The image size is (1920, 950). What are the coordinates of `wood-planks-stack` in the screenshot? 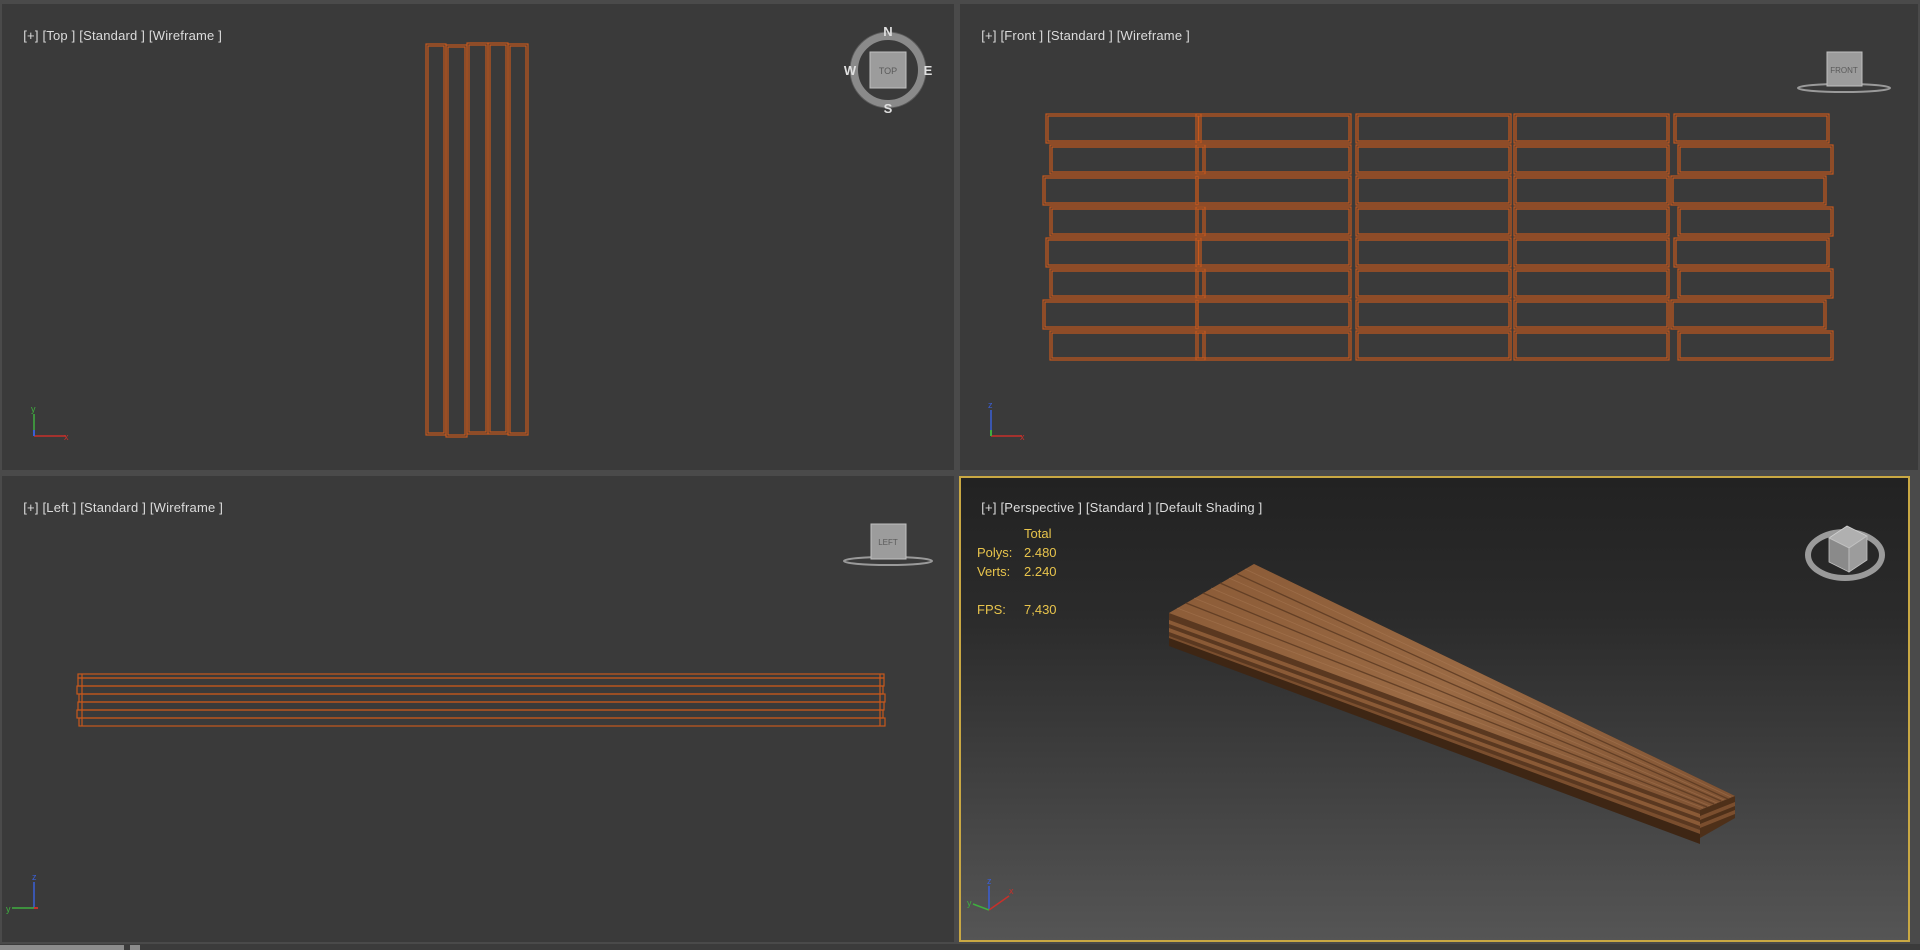 It's located at (1452, 704).